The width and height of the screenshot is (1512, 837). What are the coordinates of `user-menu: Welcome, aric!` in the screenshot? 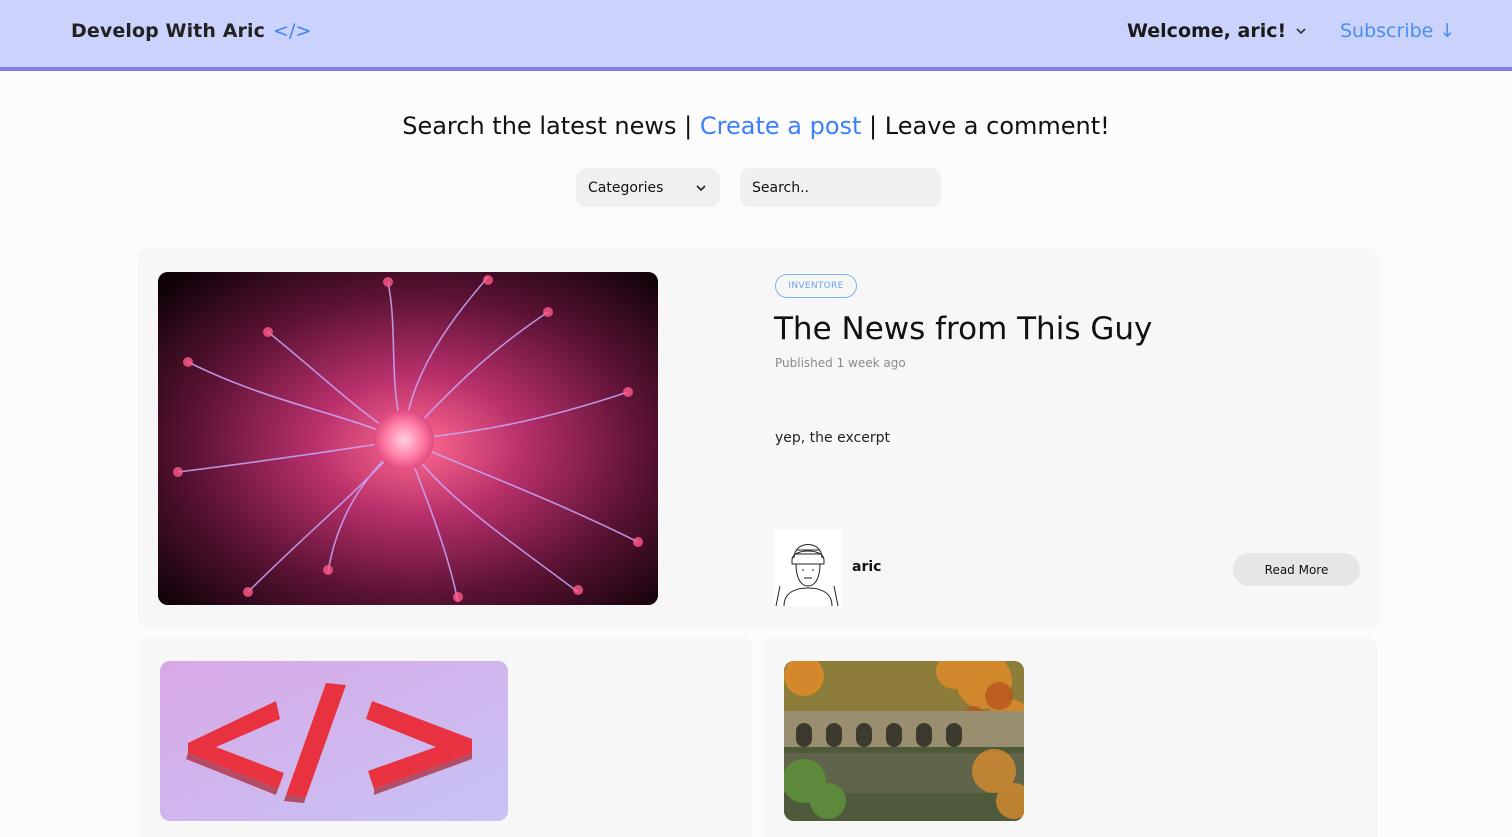 It's located at (1217, 31).